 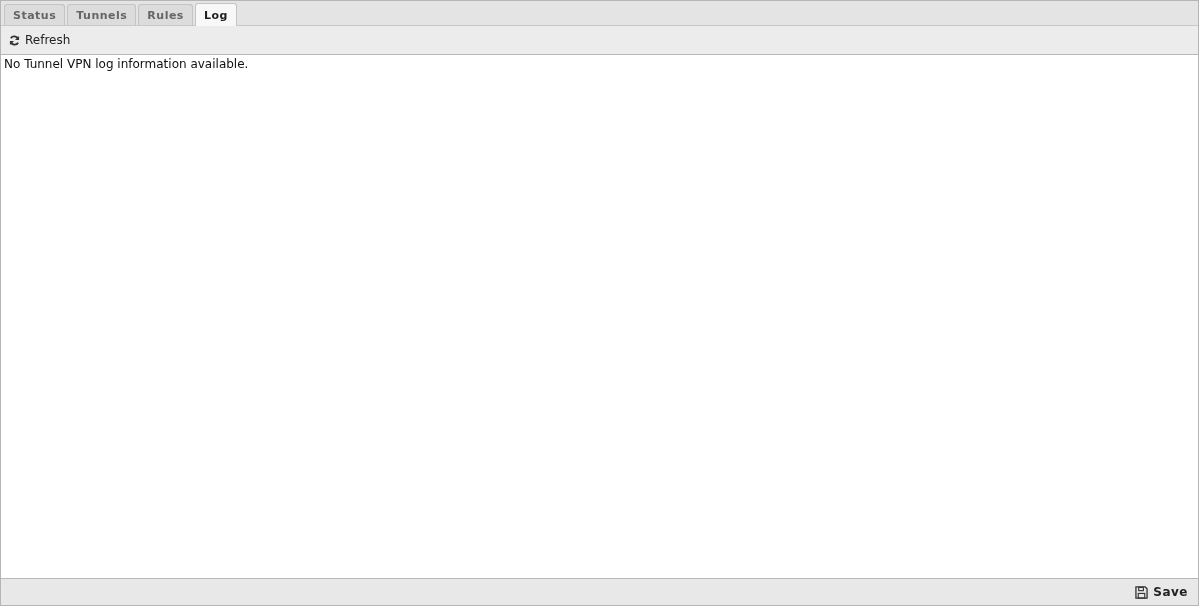 What do you see at coordinates (40, 40) in the screenshot?
I see `refresh-button: Refresh` at bounding box center [40, 40].